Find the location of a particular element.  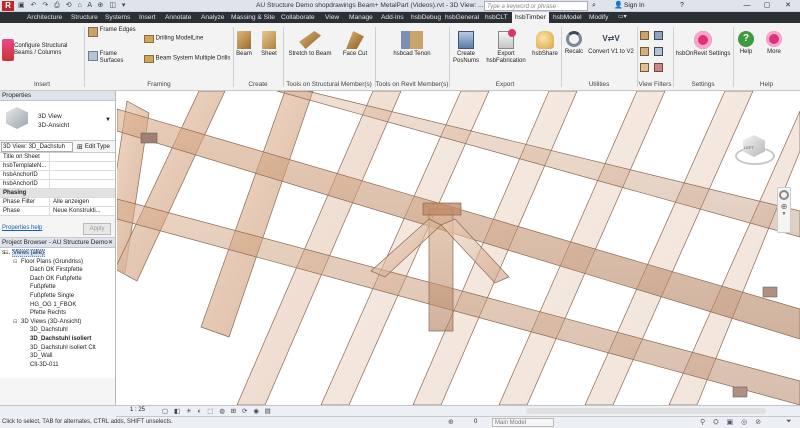

app-logo-icon: R is located at coordinates (8, 6).